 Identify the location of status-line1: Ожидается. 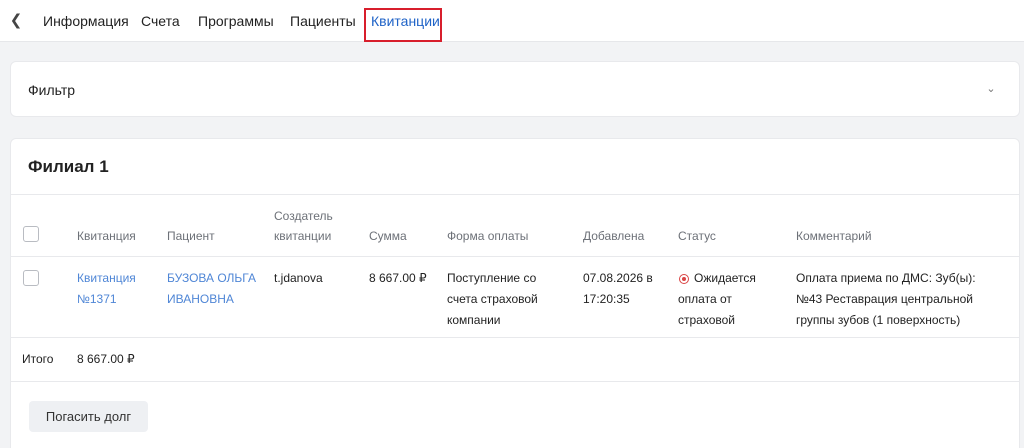
(725, 278).